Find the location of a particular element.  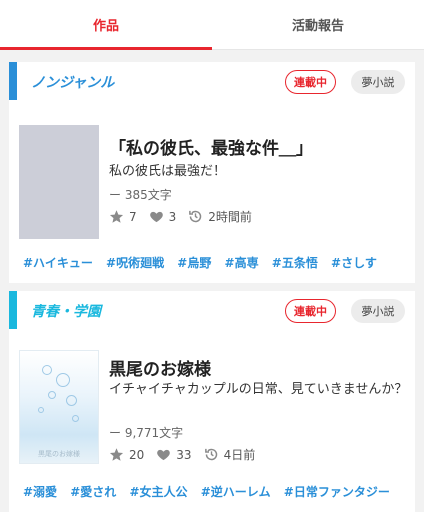

tag-list: #ハイキュー #呪術廻戦 #烏野 #高専 #五条悟 #さしす is located at coordinates (219, 263).